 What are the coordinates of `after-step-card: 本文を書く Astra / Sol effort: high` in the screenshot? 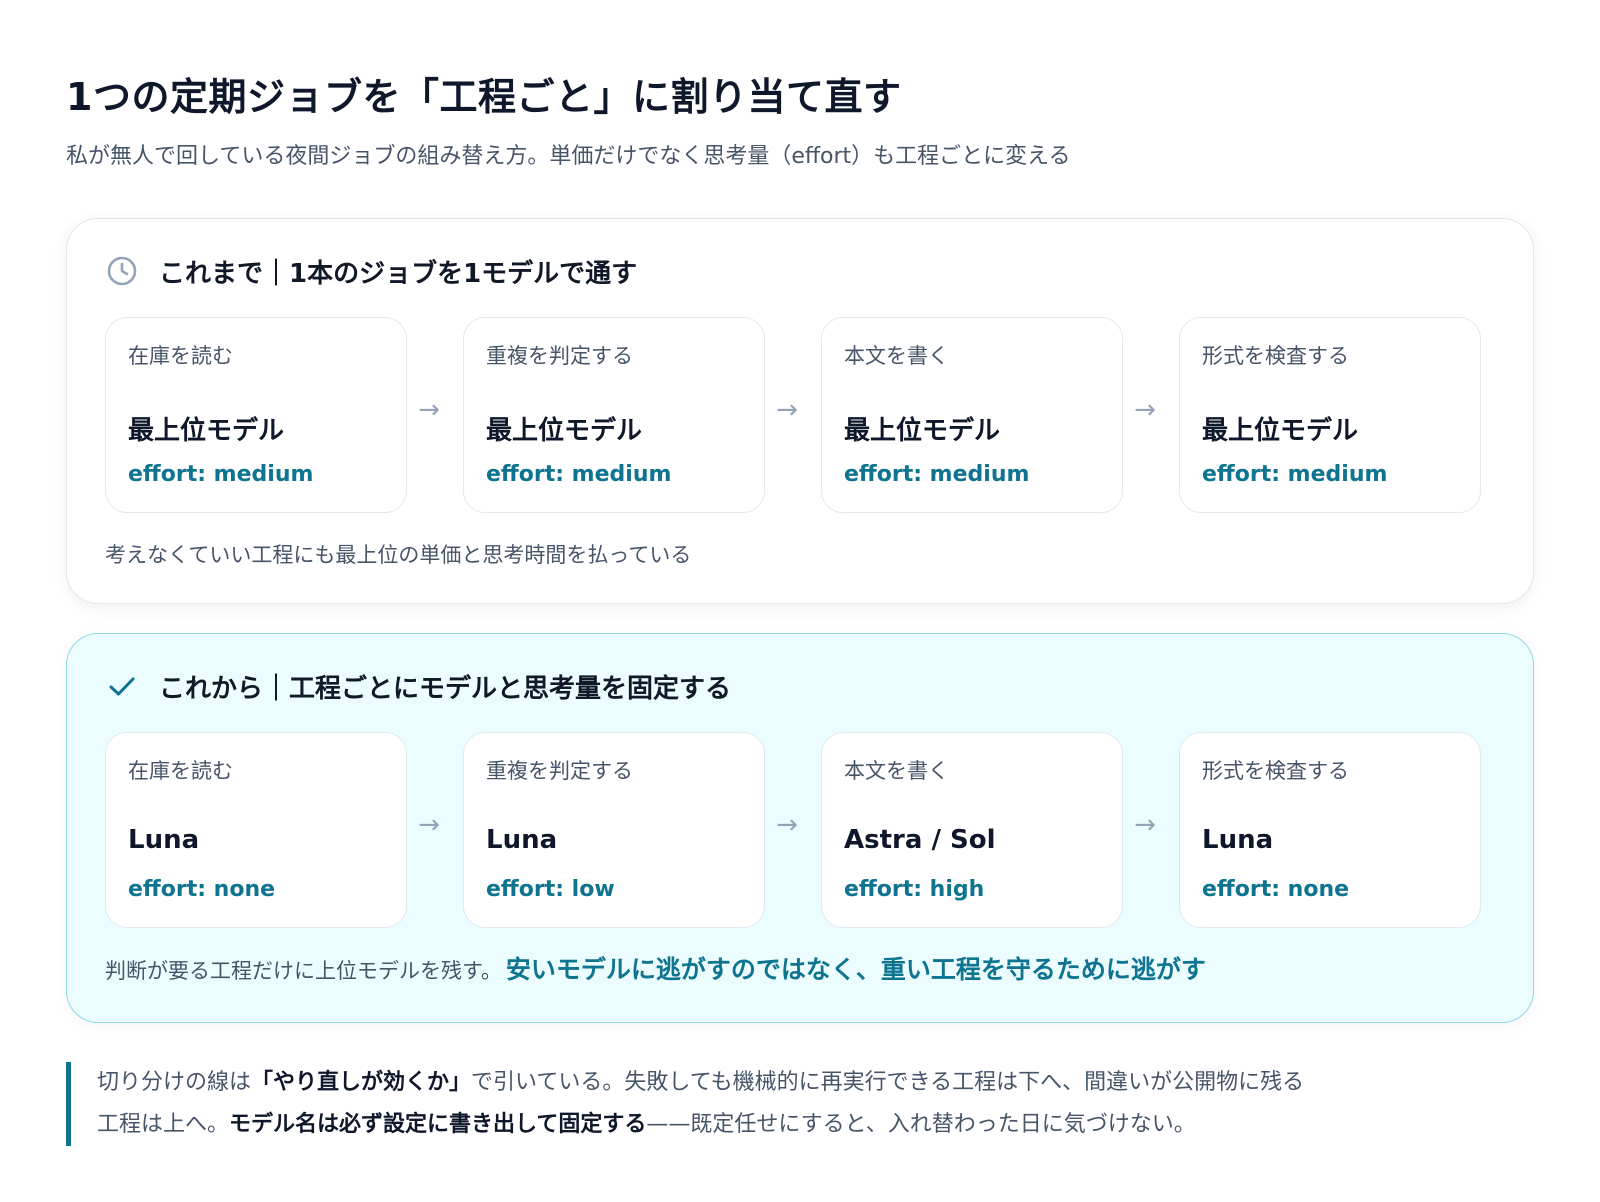 It's located at (972, 830).